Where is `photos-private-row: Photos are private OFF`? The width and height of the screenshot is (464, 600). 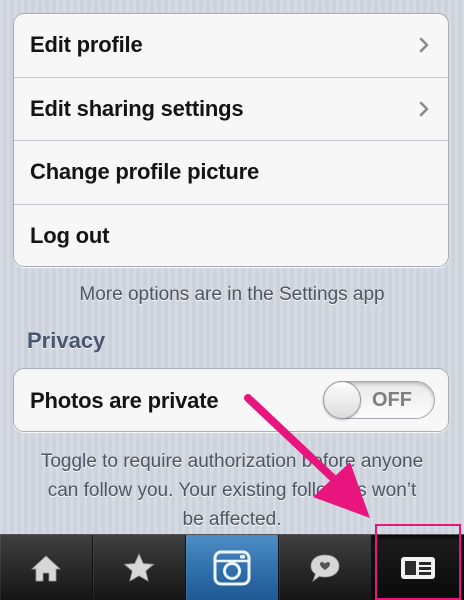 photos-private-row: Photos are private OFF is located at coordinates (231, 400).